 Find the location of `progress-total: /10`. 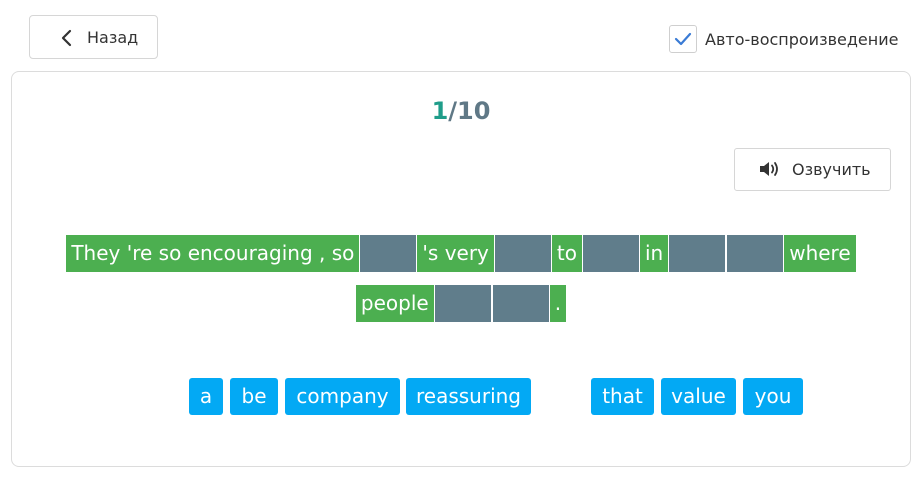

progress-total: /10 is located at coordinates (469, 111).